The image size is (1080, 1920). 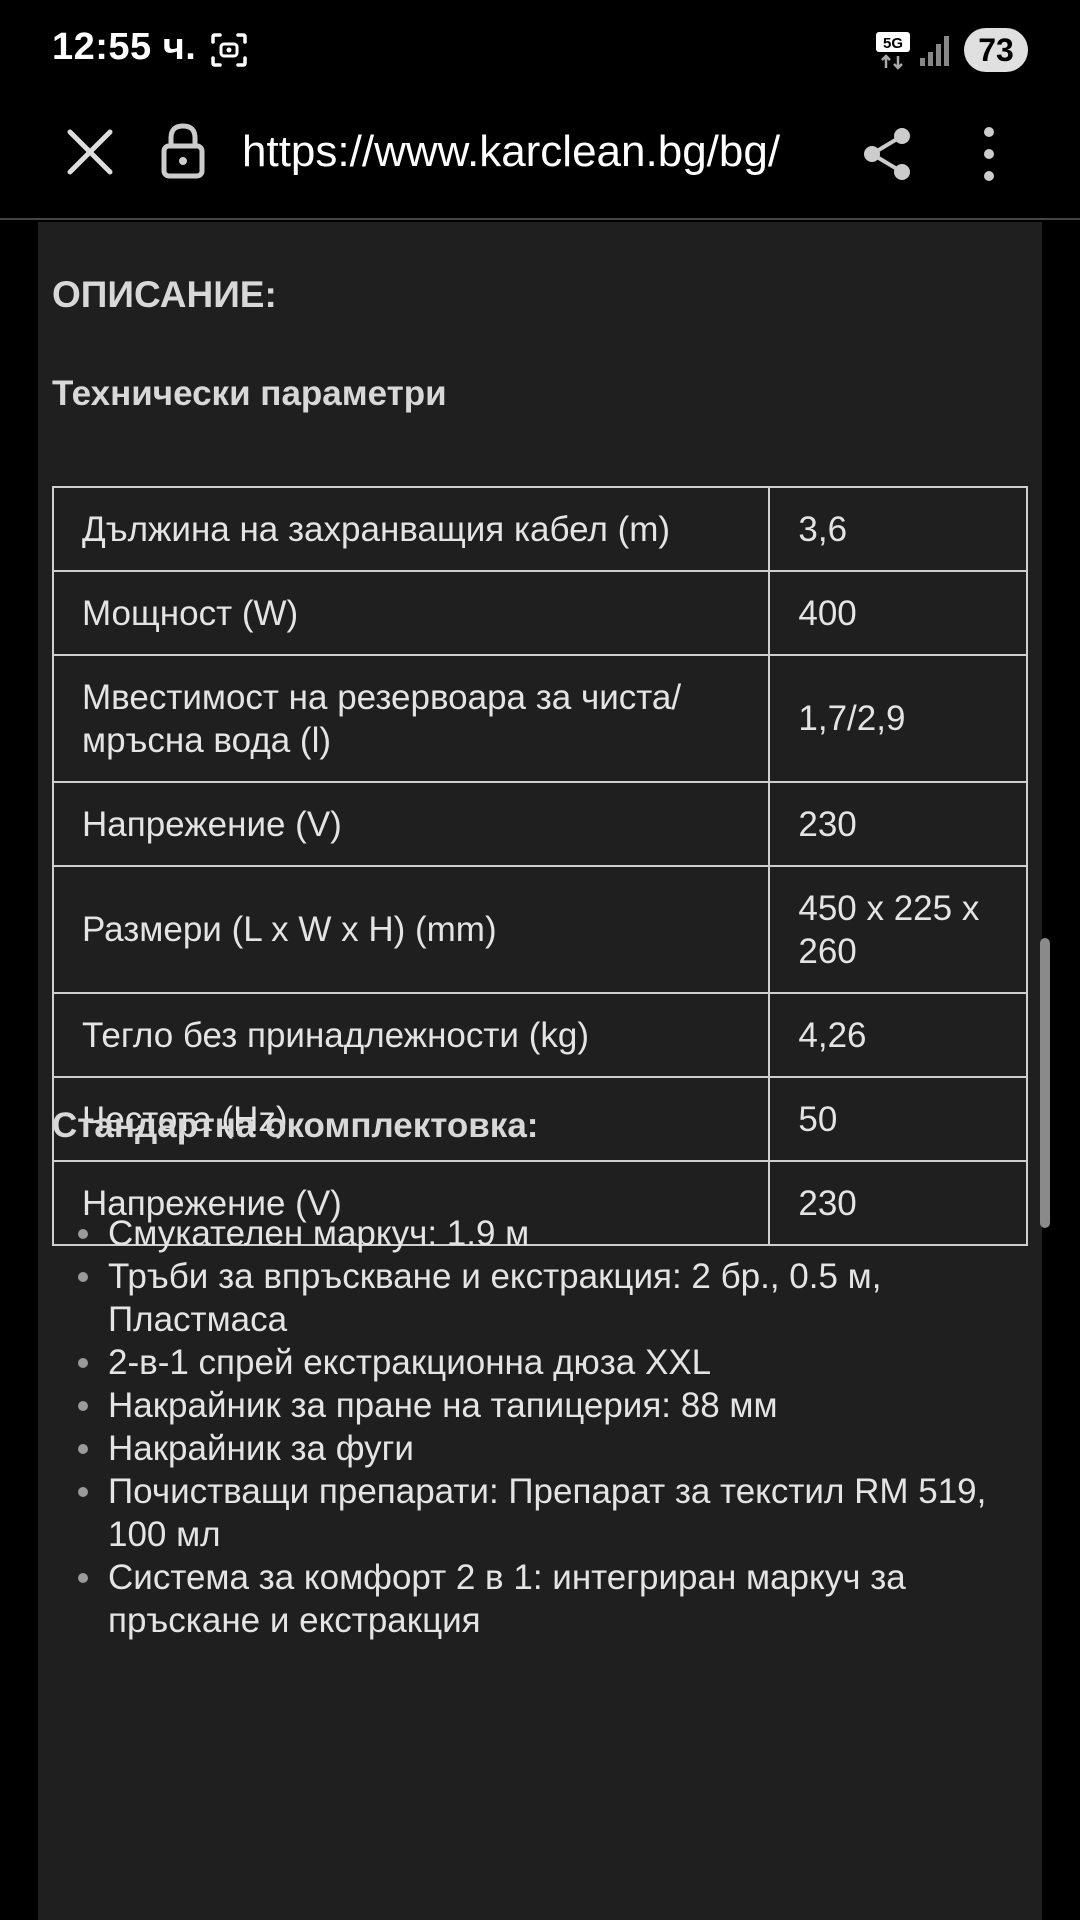 What do you see at coordinates (1045, 1083) in the screenshot?
I see `page-scrollbar` at bounding box center [1045, 1083].